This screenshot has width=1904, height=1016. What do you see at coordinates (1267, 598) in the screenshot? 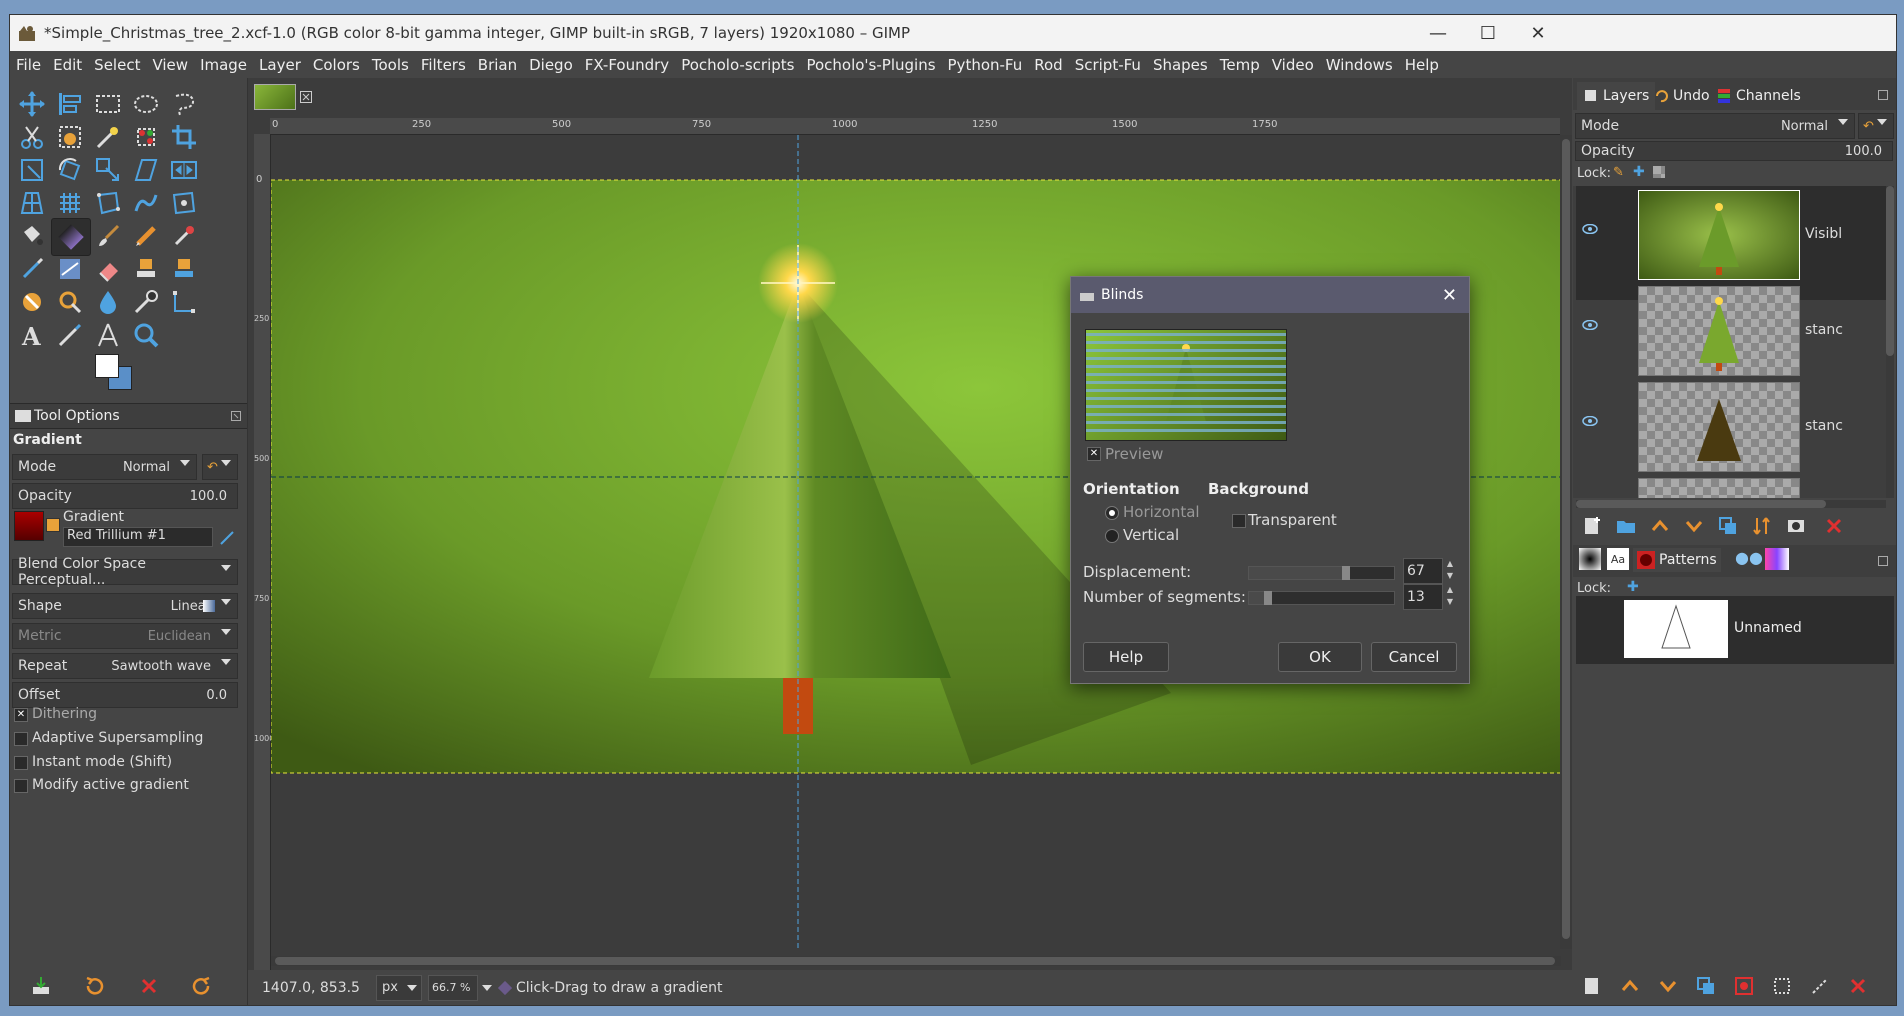
I see `segments-handle` at bounding box center [1267, 598].